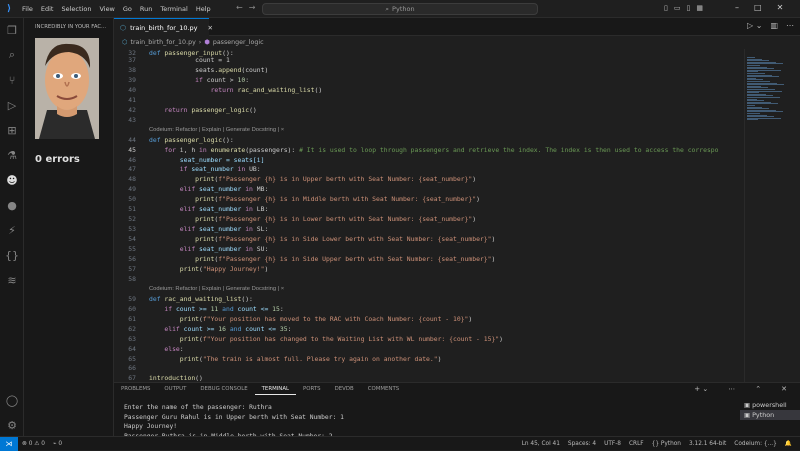 This screenshot has height=451, width=800. I want to click on tab-train-birth: ⬡ train_birth_for_10.py ✕, so click(163, 27).